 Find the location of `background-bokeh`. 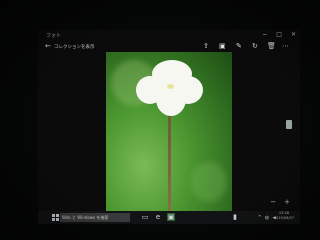

background-bokeh is located at coordinates (209, 182).